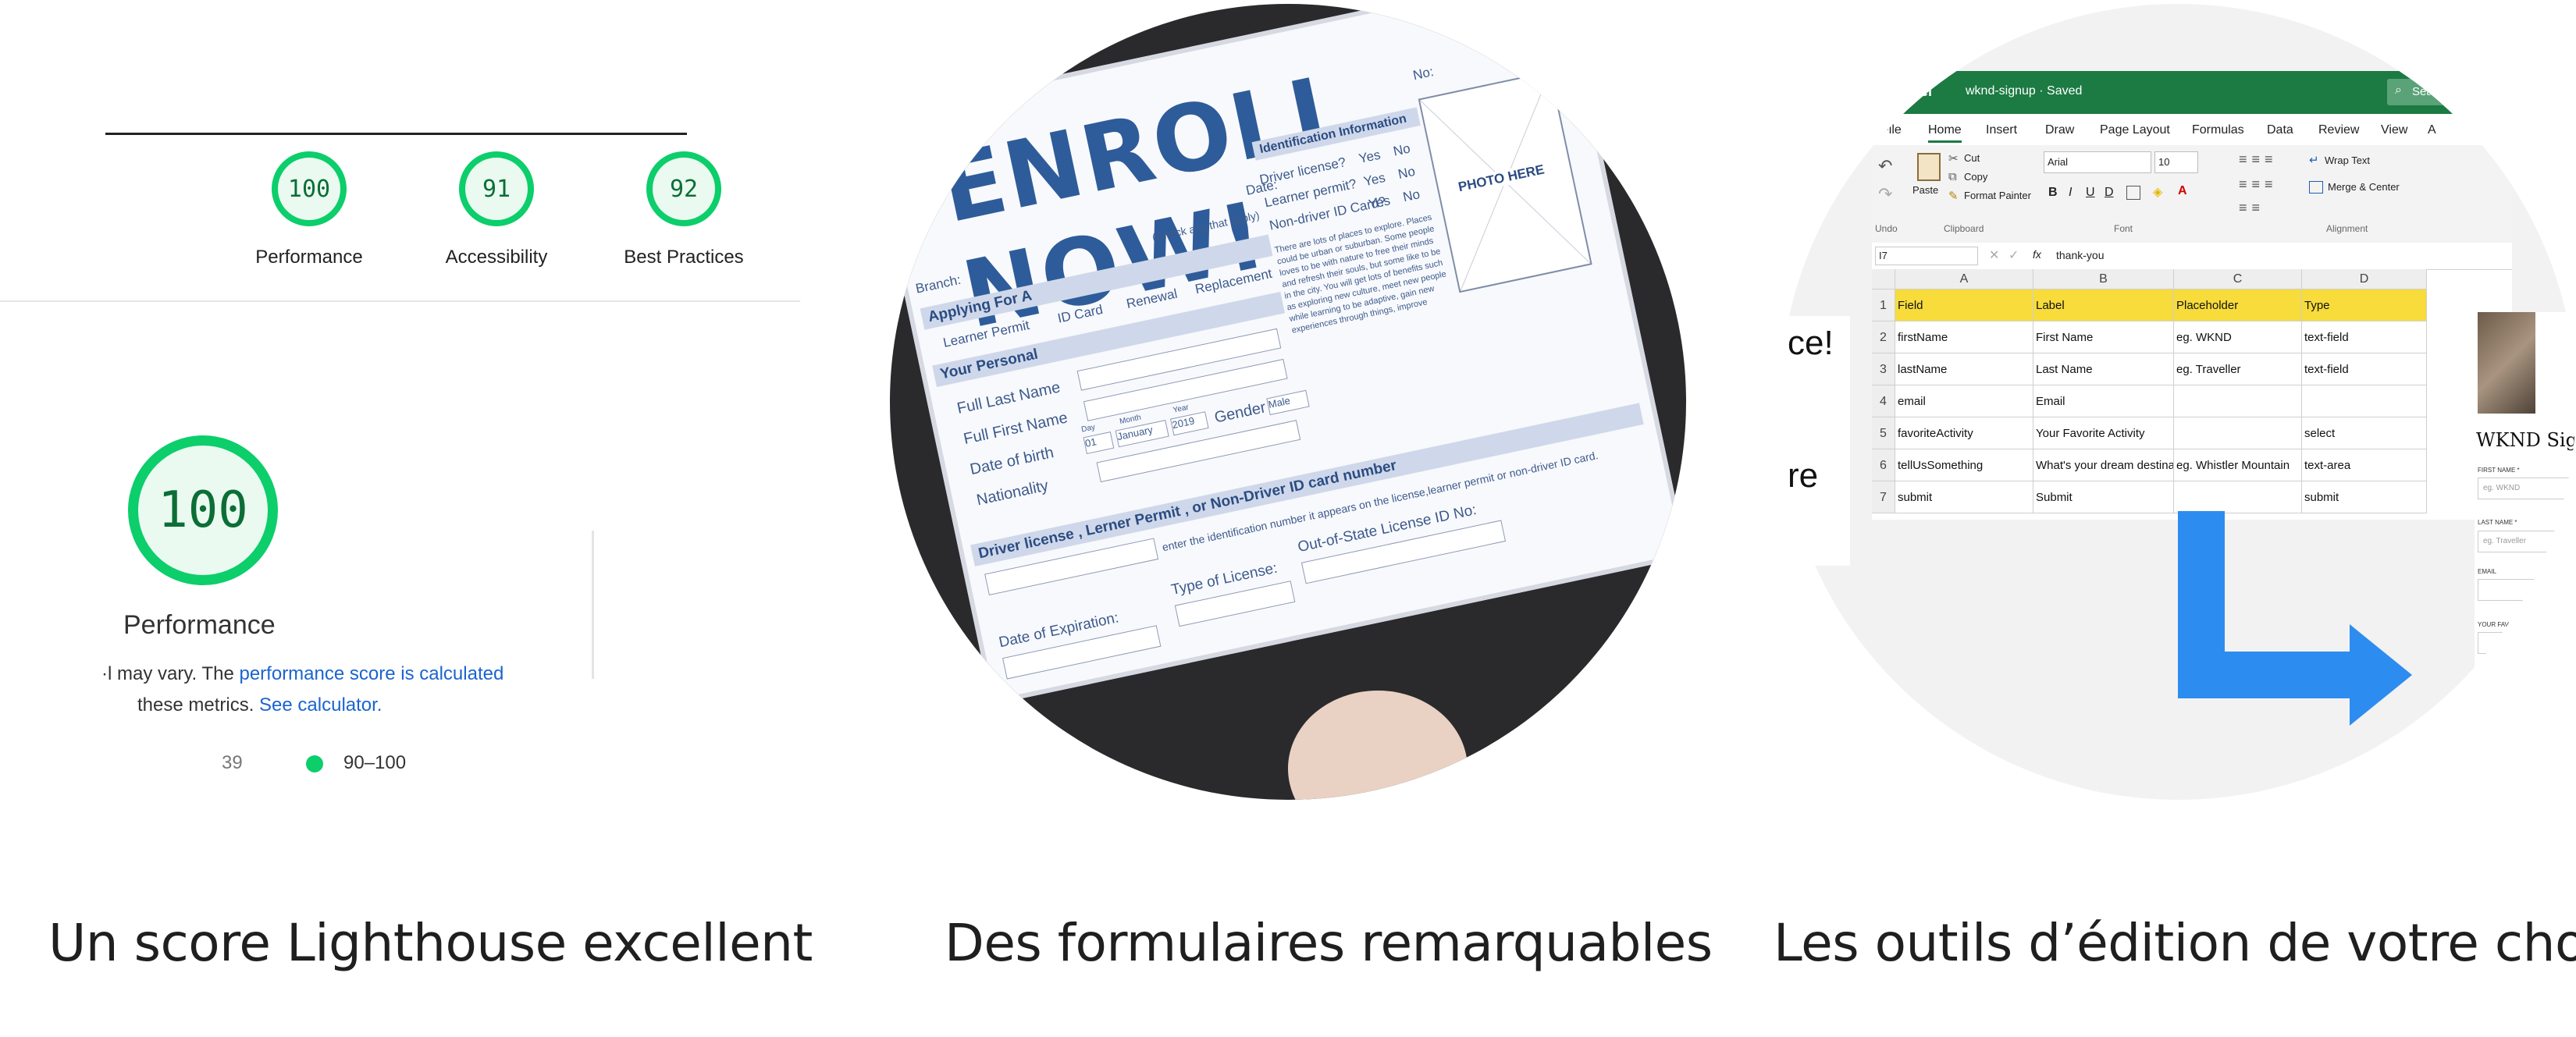  What do you see at coordinates (2109, 193) in the screenshot?
I see `double-underline-button: D` at bounding box center [2109, 193].